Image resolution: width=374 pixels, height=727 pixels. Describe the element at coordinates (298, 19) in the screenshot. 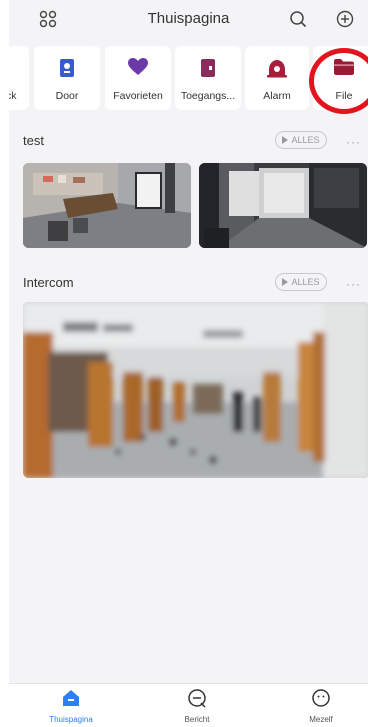

I see `search-icon` at that location.